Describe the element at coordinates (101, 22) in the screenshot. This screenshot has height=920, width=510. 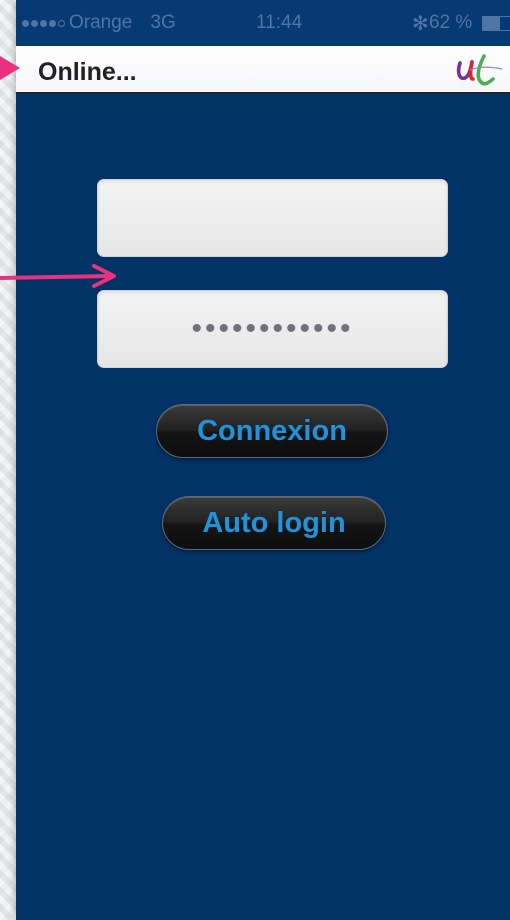
I see `carrier-label: Orange` at that location.